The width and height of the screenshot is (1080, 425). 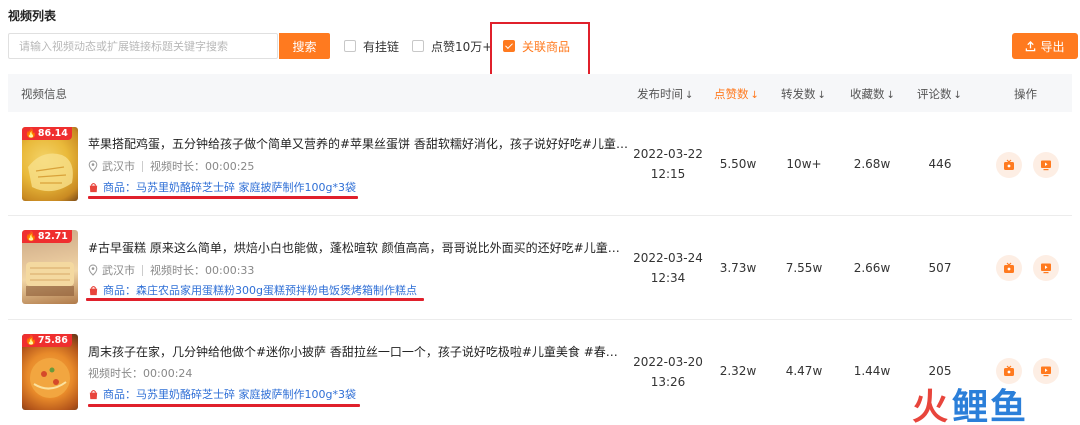 I want to click on export-button: 导出, so click(x=1045, y=46).